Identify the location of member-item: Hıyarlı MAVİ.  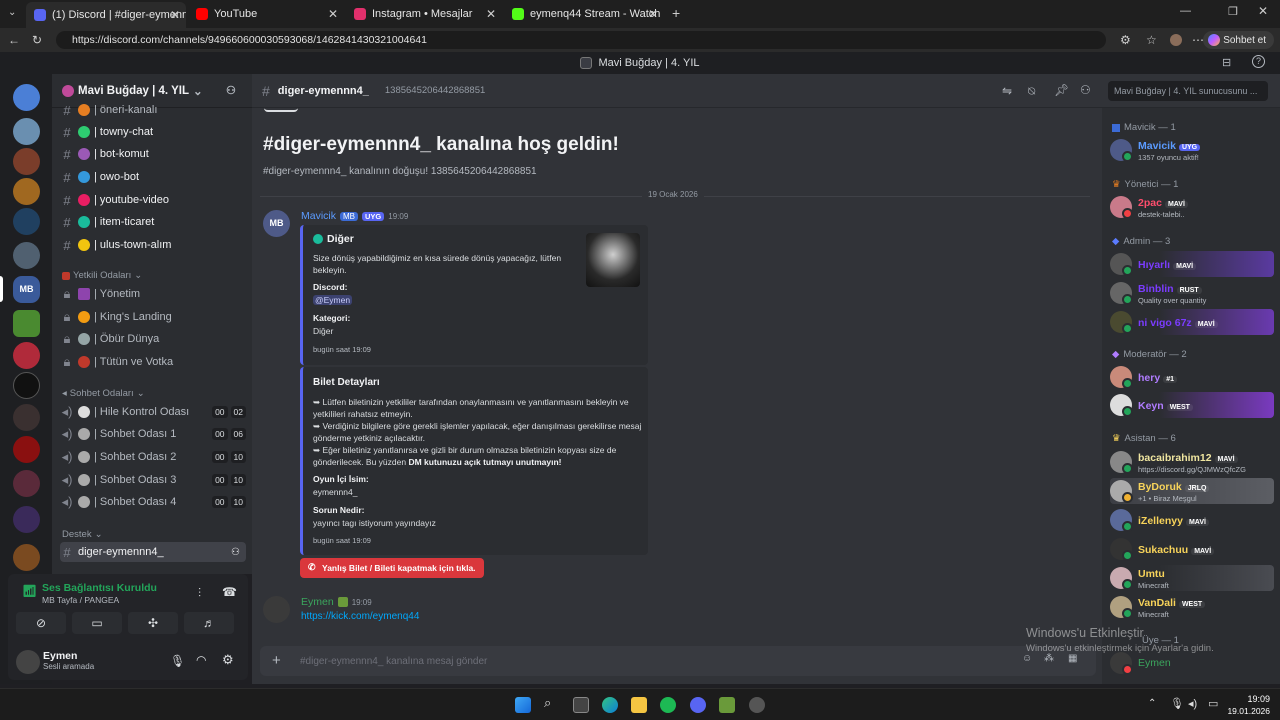
(1192, 264).